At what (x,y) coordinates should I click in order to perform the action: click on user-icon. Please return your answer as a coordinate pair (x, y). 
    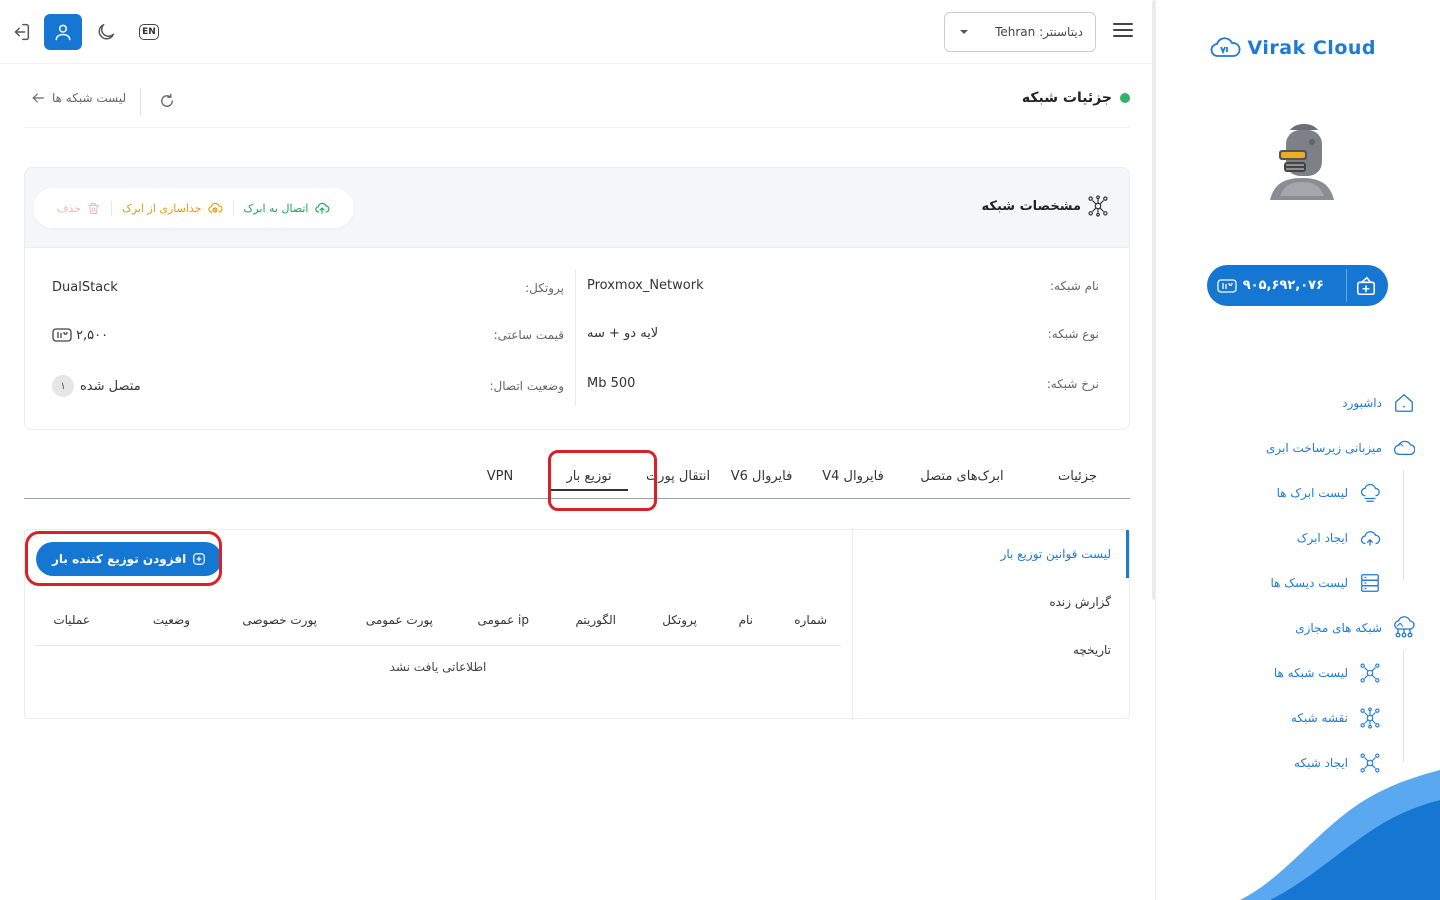
    Looking at the image, I should click on (63, 32).